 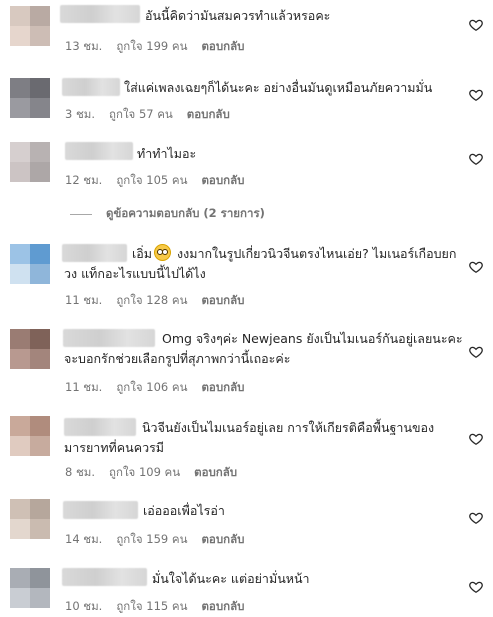 I want to click on view-replies-button: ดูข้อความตอบกลับ (2 รายการ), so click(x=167, y=214).